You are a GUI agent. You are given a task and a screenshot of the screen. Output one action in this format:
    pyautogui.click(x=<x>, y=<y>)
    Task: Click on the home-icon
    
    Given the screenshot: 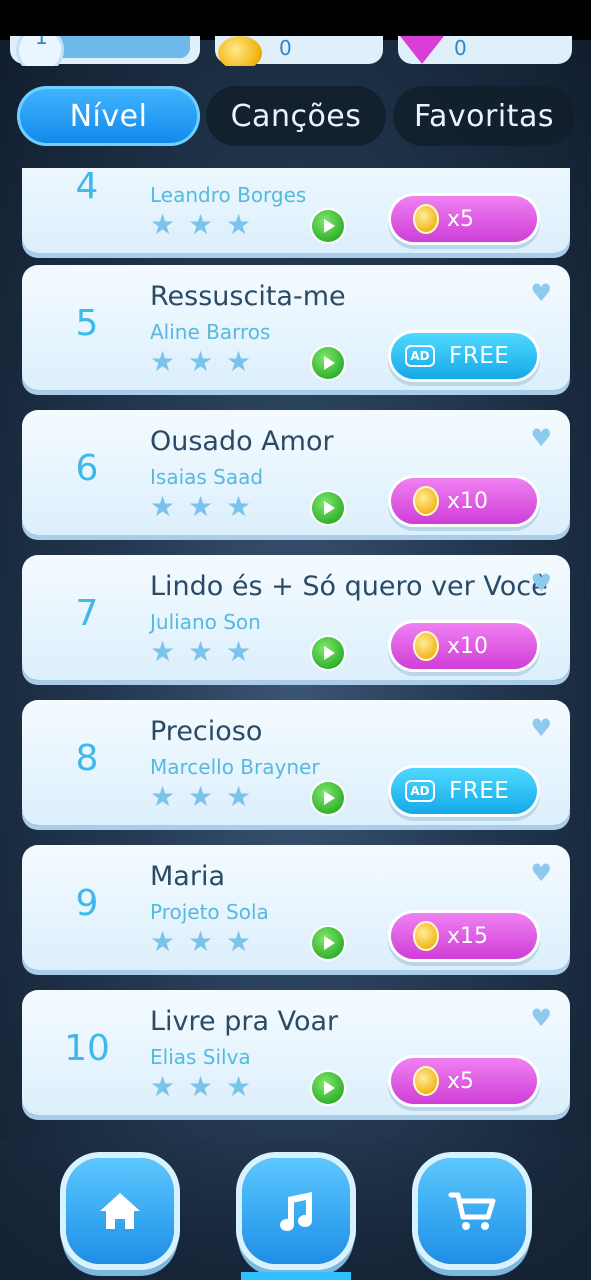 What is the action you would take?
    pyautogui.click(x=120, y=1211)
    